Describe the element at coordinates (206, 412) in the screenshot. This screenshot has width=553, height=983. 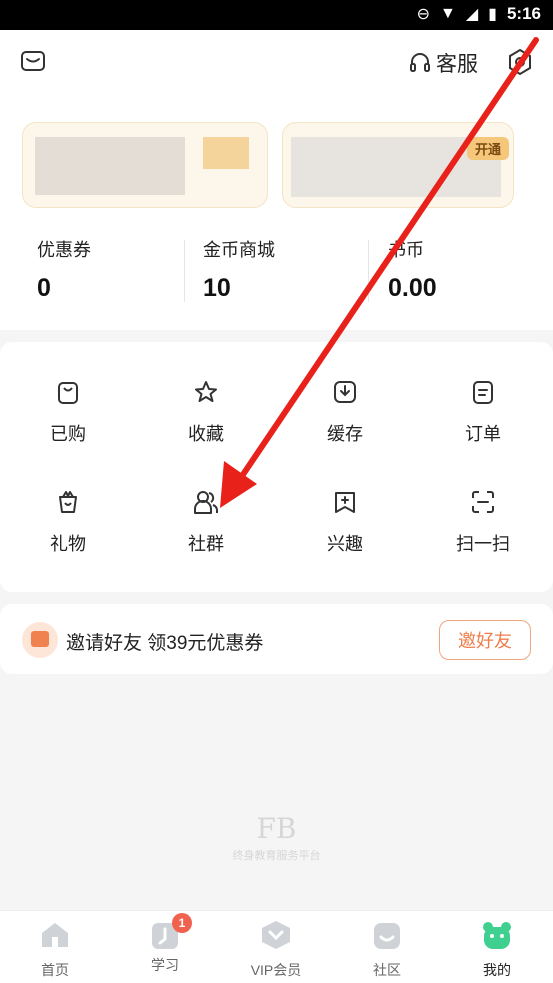
I see `grid-item-favorites: 收藏` at that location.